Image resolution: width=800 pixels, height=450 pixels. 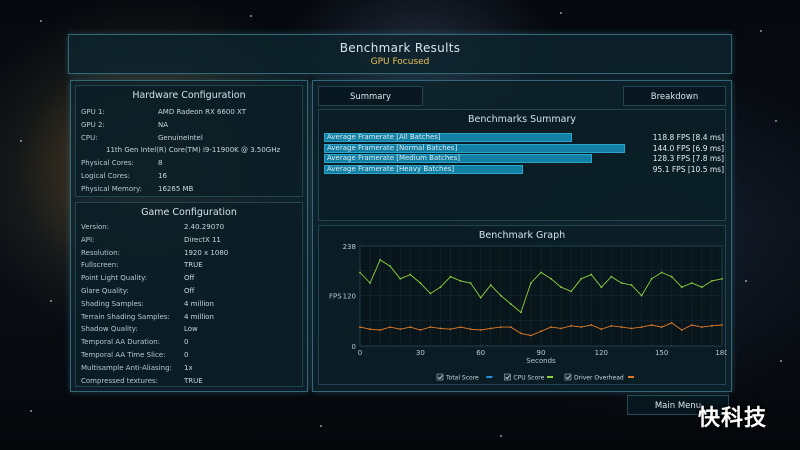 I want to click on tab-summary: Summary, so click(x=370, y=96).